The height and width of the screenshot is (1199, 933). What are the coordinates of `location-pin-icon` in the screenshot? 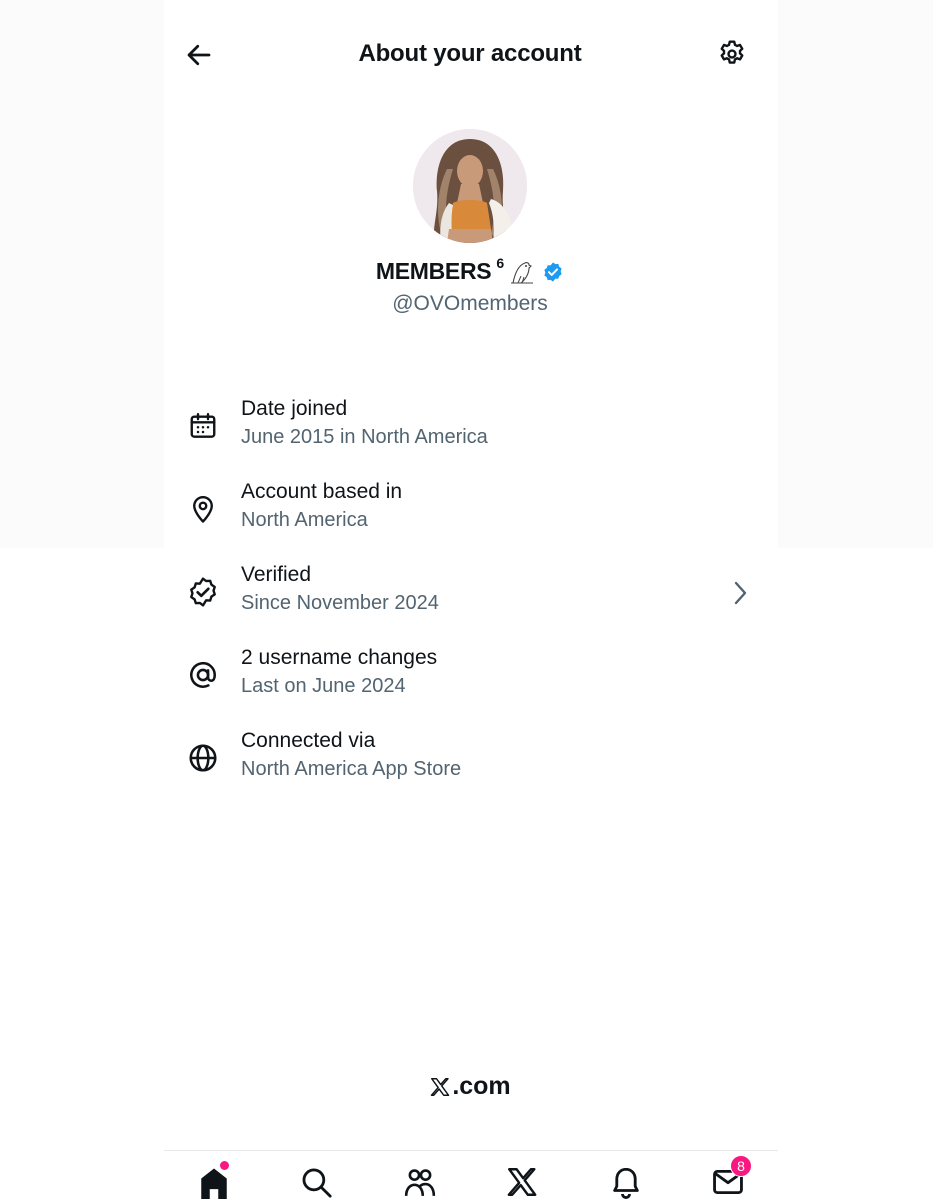 It's located at (203, 509).